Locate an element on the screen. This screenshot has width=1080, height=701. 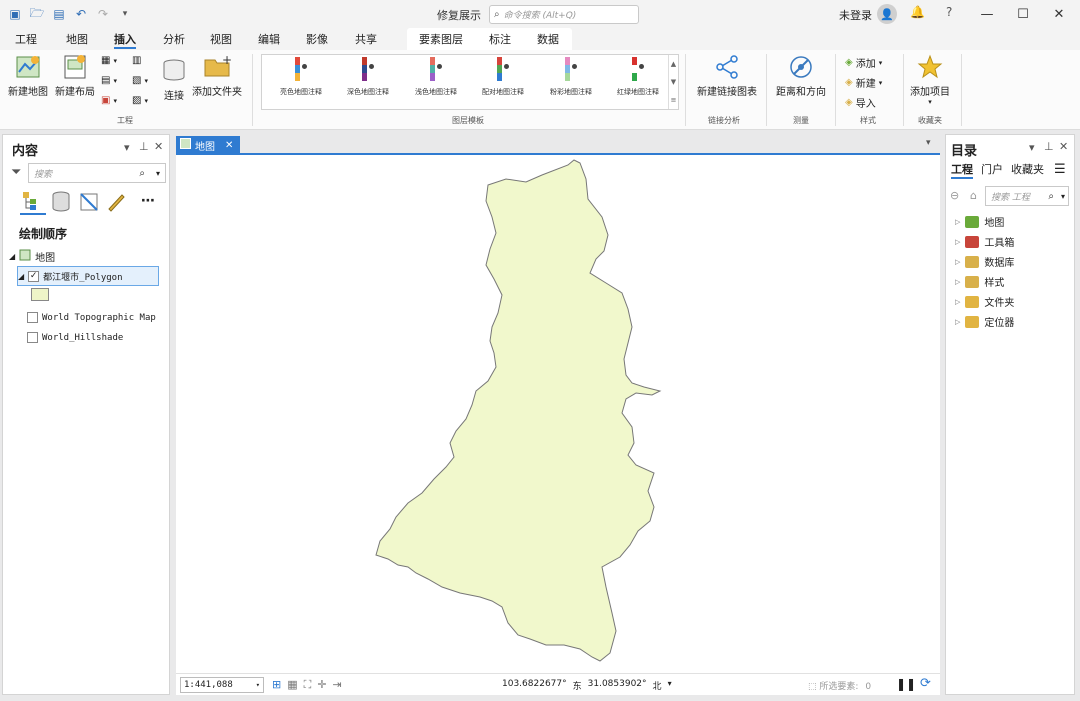
layer-template-item: 粉彩地图注释 is located at coordinates (571, 77).